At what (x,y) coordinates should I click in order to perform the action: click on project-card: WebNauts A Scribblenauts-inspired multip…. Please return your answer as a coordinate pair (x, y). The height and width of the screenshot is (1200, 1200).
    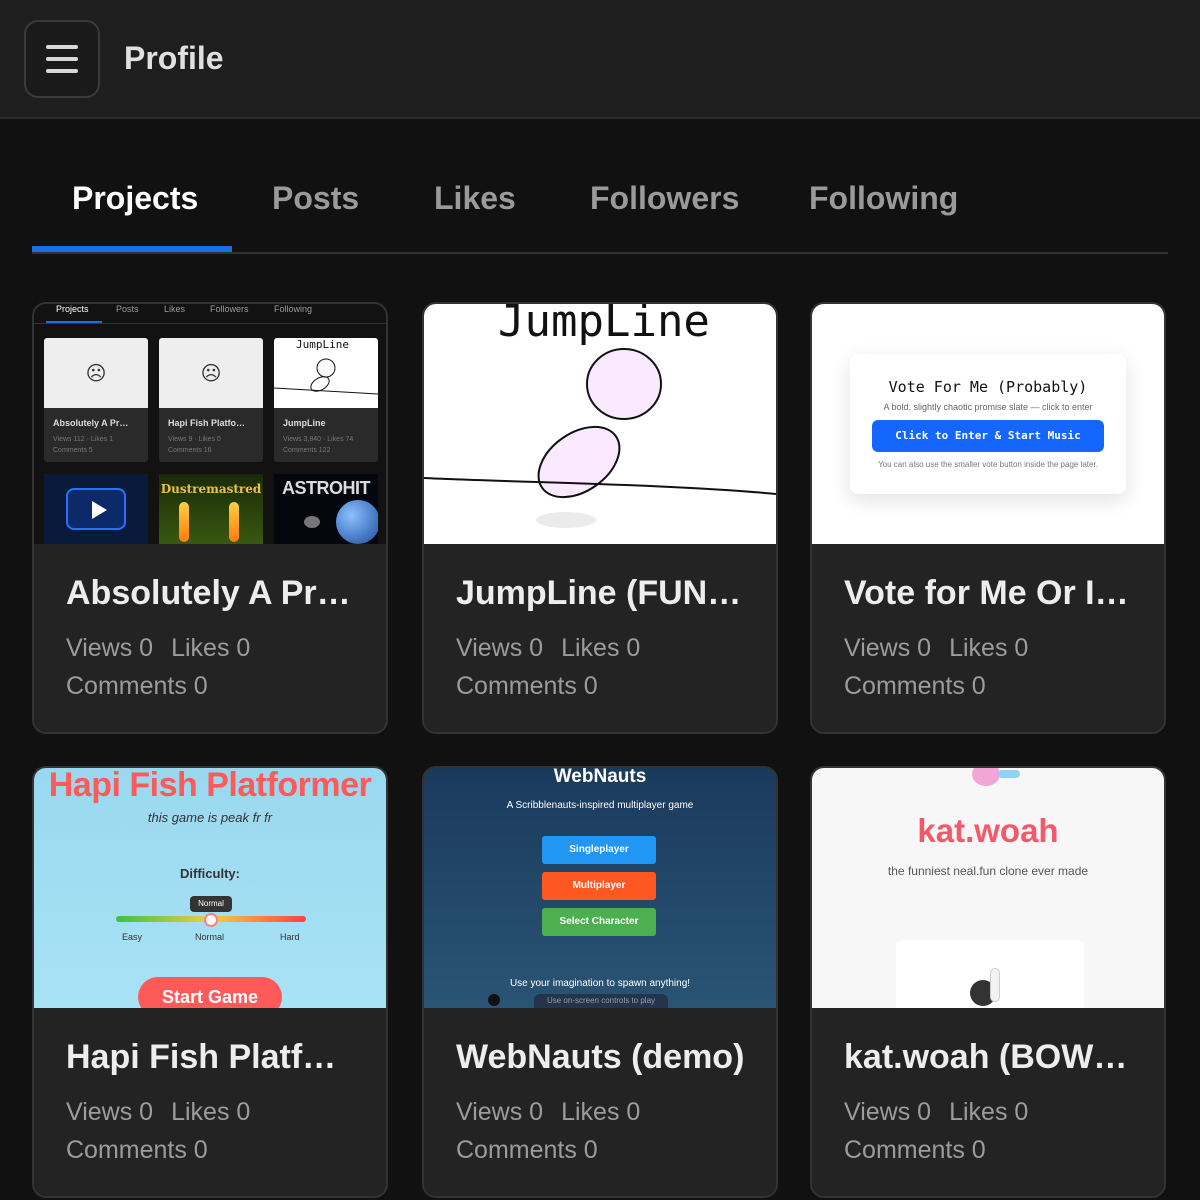
    Looking at the image, I should click on (600, 982).